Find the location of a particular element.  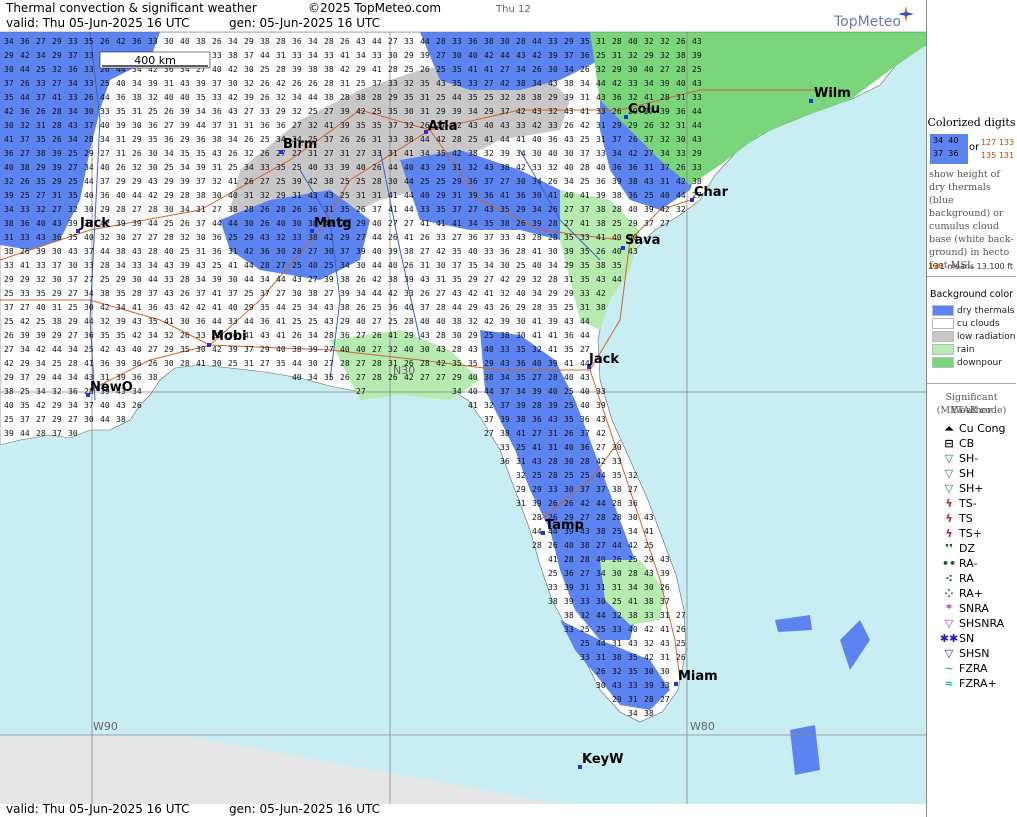

city-label: Birm is located at coordinates (300, 144).